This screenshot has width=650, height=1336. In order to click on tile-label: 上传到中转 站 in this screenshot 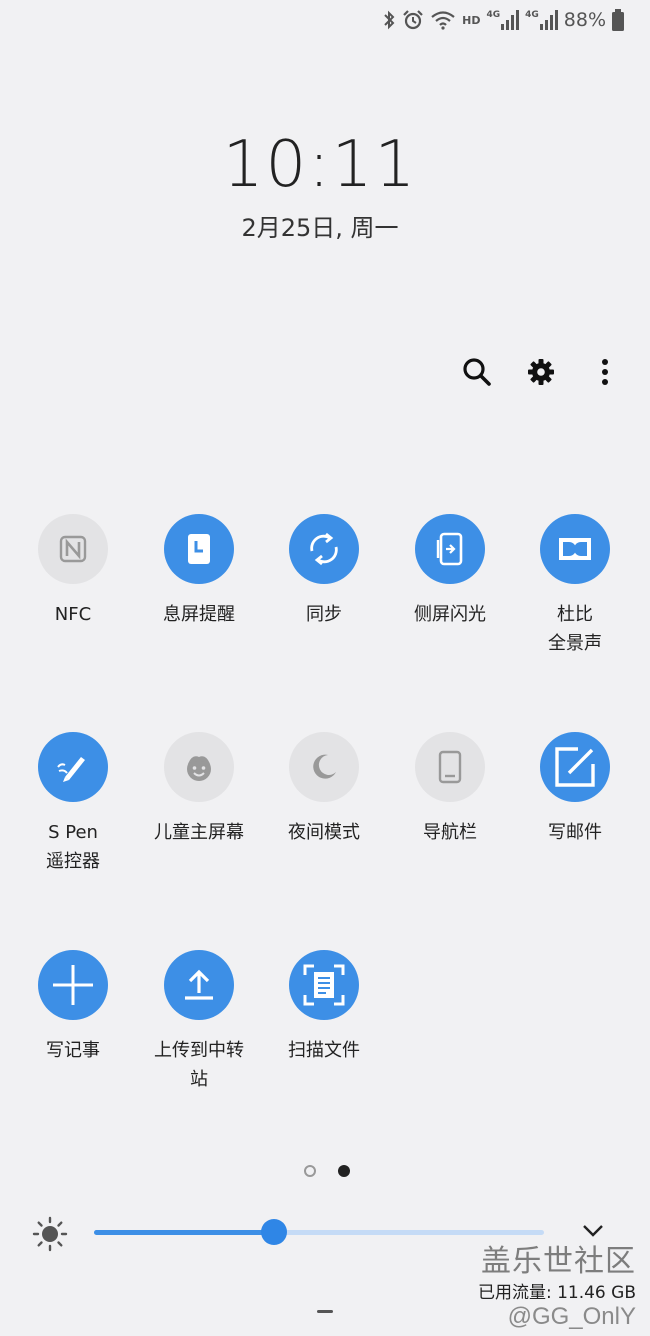, I will do `click(199, 1065)`.